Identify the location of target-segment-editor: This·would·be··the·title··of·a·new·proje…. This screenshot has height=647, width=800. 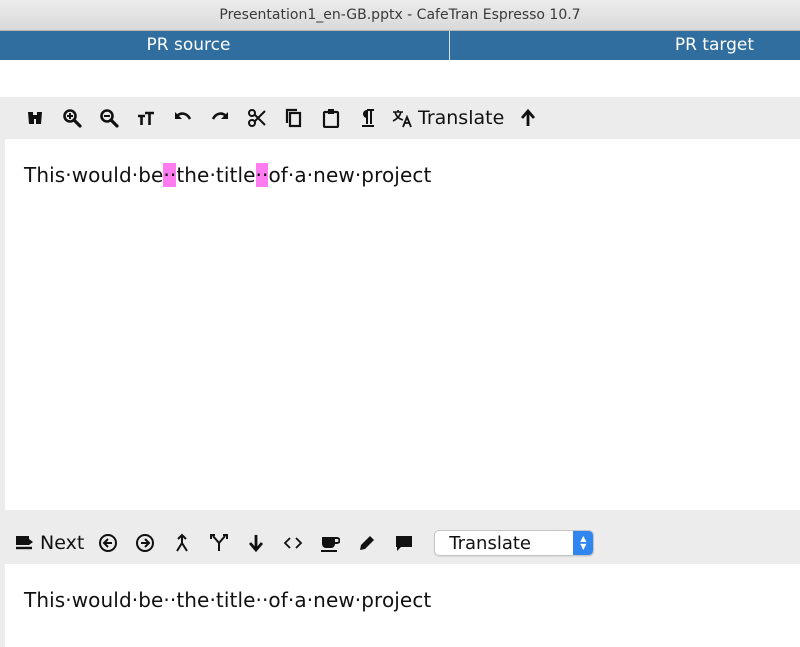
(402, 605).